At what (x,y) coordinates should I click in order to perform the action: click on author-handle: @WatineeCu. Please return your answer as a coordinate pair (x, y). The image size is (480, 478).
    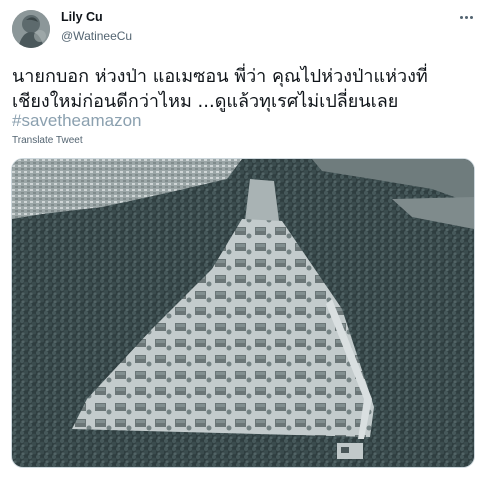
    Looking at the image, I should click on (96, 36).